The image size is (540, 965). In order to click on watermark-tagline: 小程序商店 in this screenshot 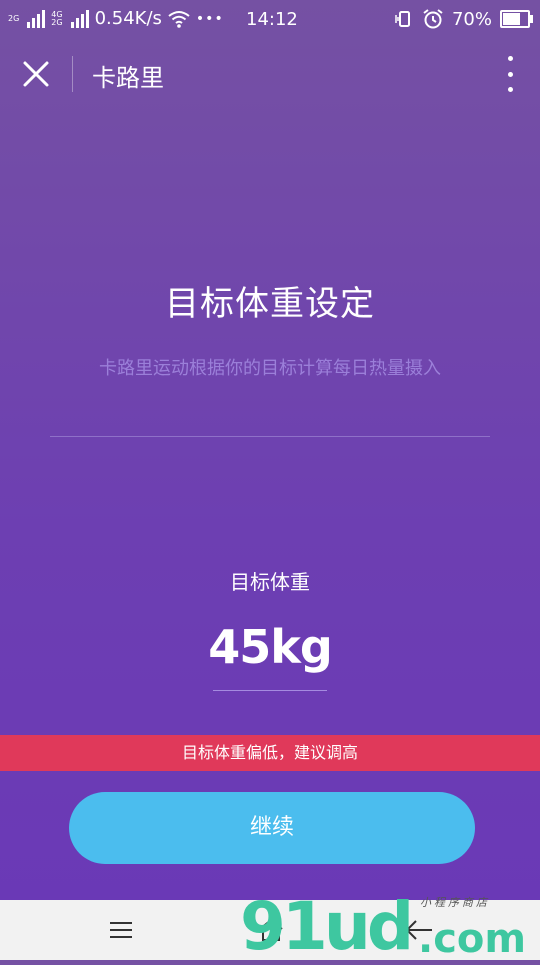, I will do `click(455, 902)`.